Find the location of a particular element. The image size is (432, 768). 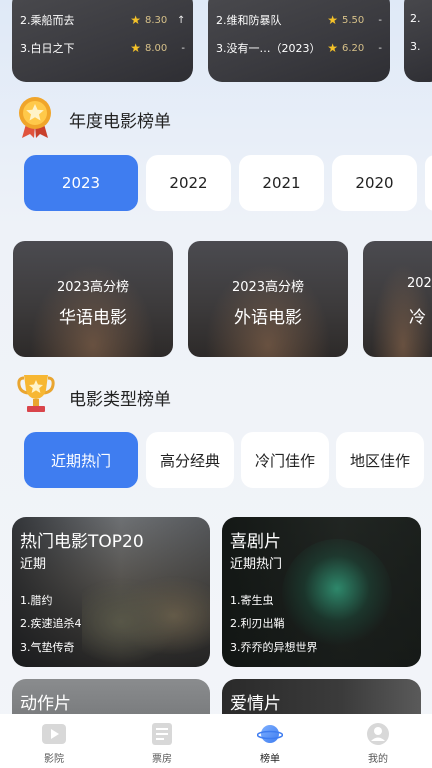

rank-row: 2. is located at coordinates (421, 18).